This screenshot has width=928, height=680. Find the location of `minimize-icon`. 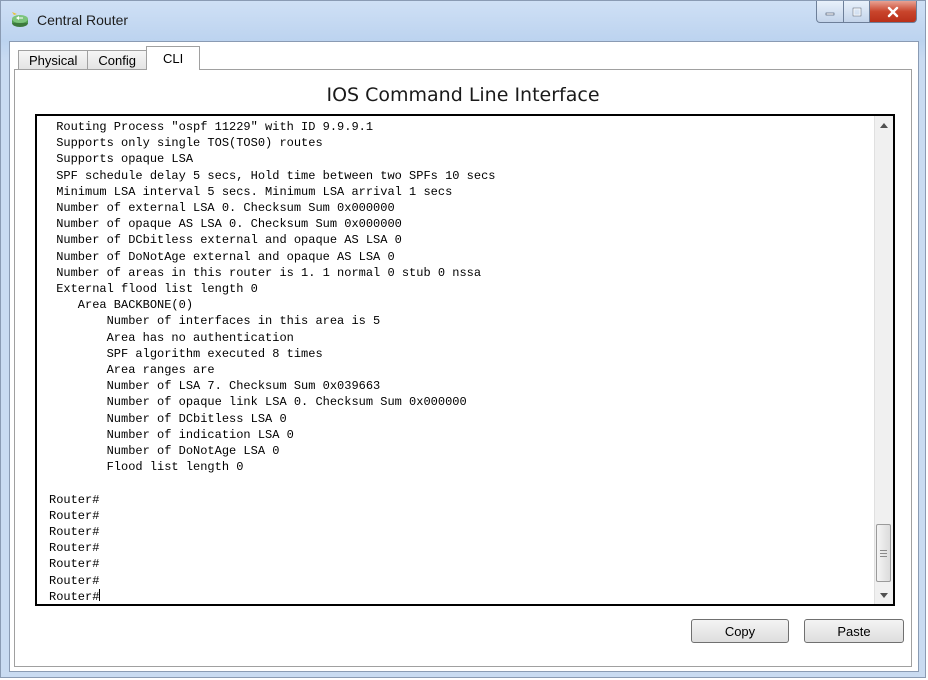

minimize-icon is located at coordinates (830, 13).